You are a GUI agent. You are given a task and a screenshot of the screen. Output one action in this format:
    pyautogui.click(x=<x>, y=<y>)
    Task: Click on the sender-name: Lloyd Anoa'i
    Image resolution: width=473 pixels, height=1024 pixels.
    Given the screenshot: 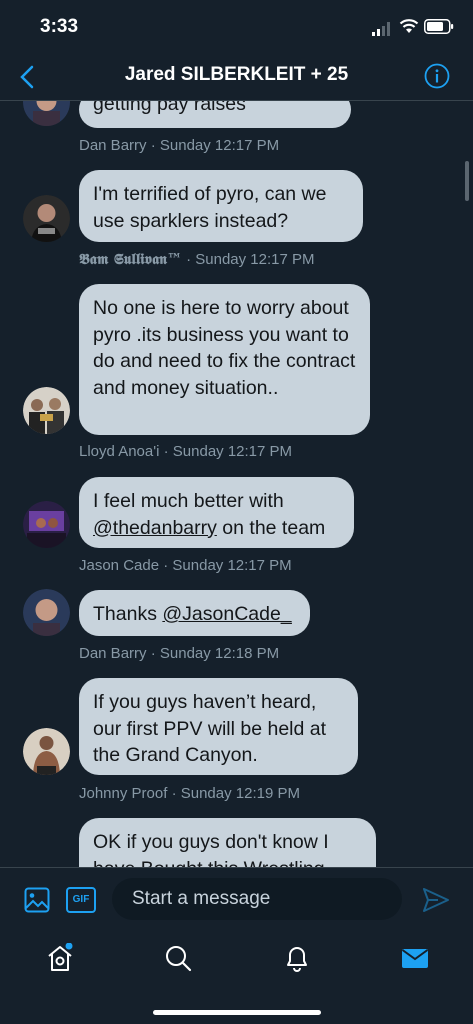 What is the action you would take?
    pyautogui.click(x=119, y=451)
    